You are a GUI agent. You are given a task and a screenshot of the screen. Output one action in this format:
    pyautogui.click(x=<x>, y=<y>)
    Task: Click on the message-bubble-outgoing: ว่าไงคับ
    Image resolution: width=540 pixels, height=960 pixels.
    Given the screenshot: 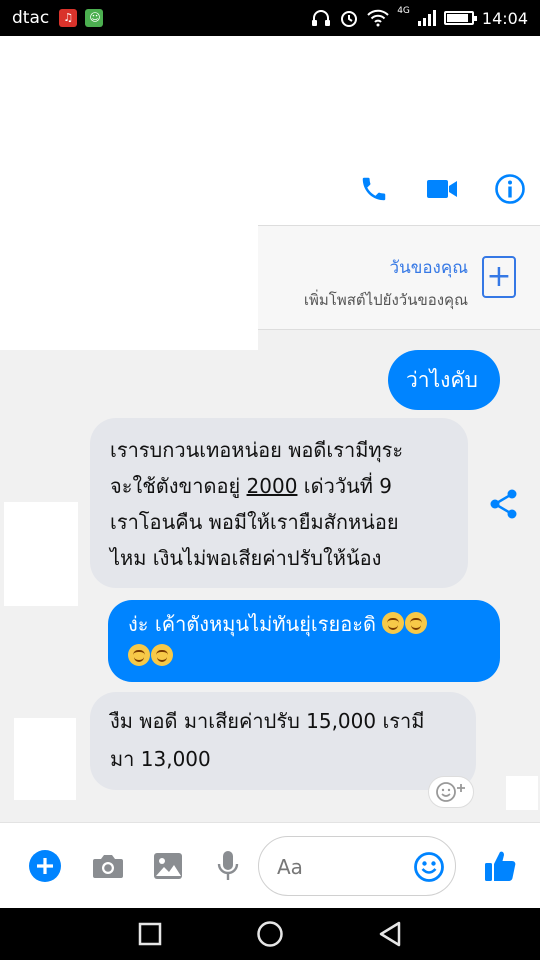 What is the action you would take?
    pyautogui.click(x=444, y=380)
    